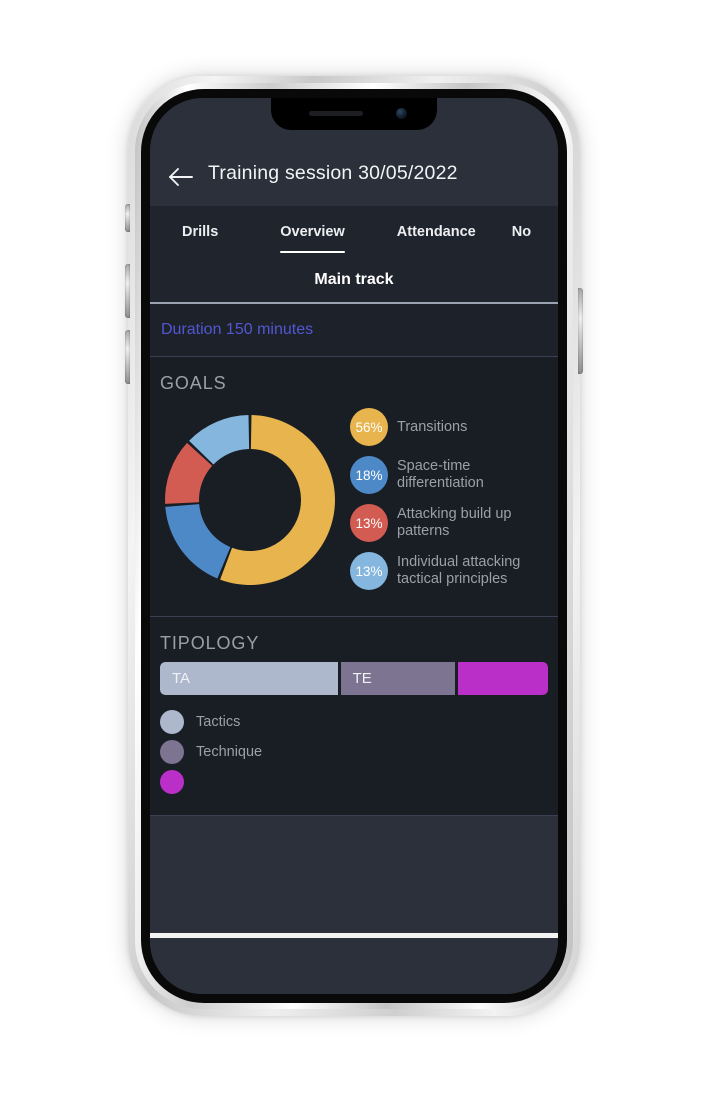  What do you see at coordinates (459, 570) in the screenshot?
I see `legend-item-label: Individual attacking tactical principles` at bounding box center [459, 570].